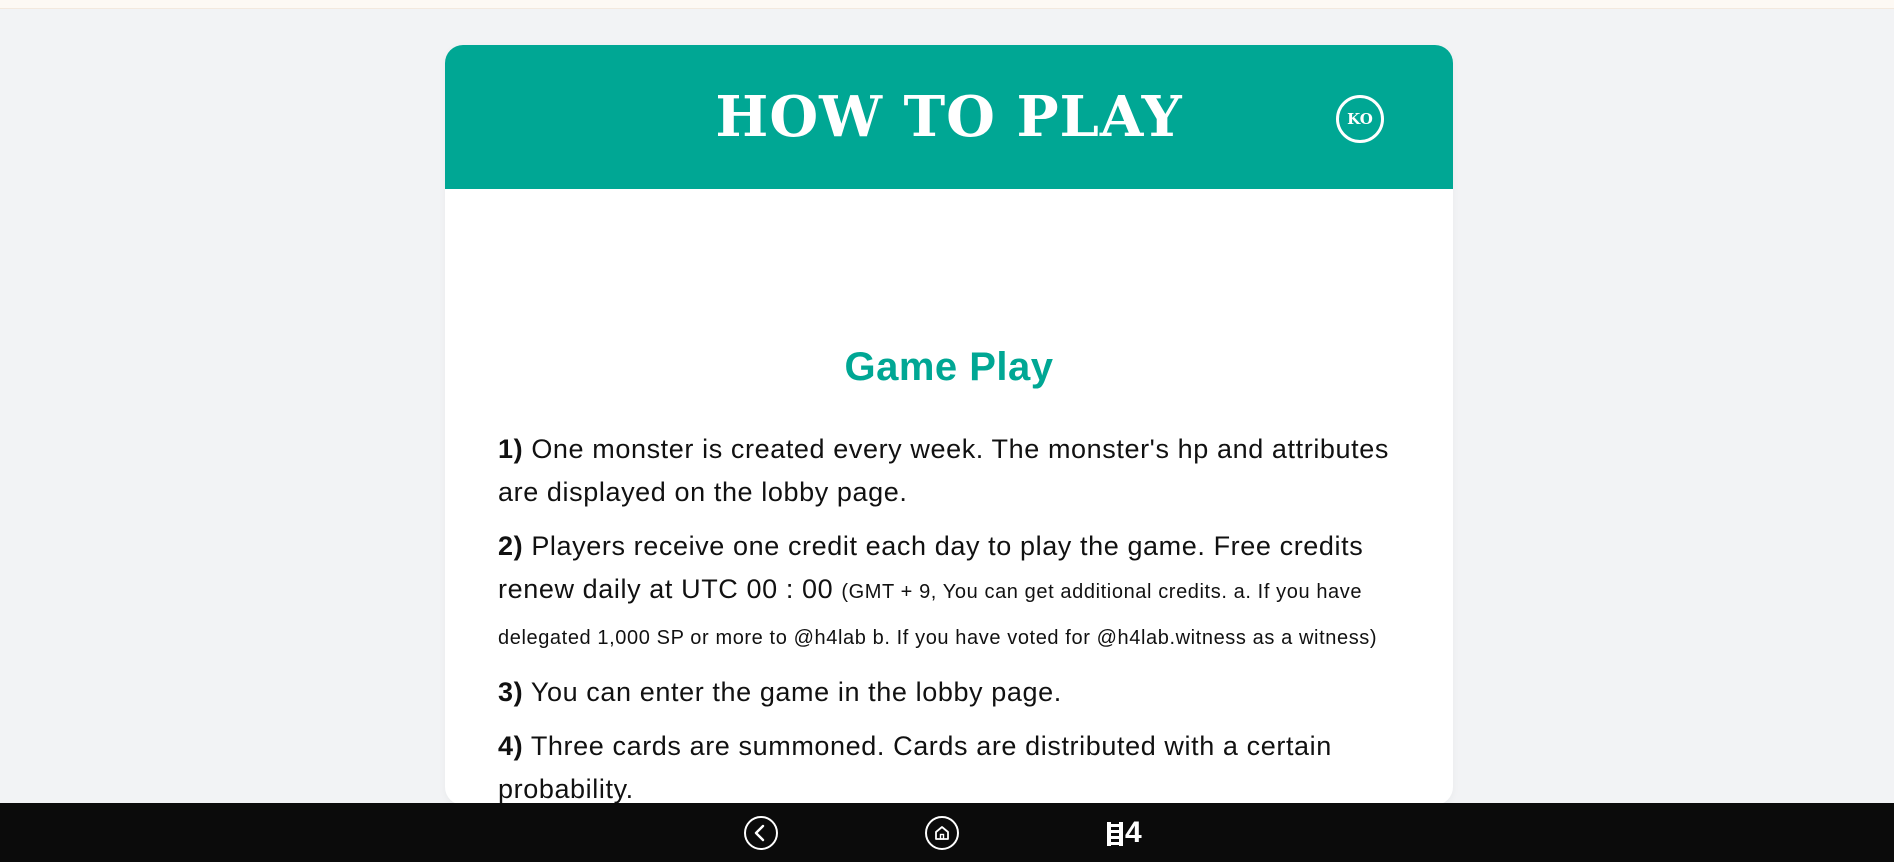 Image resolution: width=1894 pixels, height=862 pixels. I want to click on rule-number: 4), so click(511, 746).